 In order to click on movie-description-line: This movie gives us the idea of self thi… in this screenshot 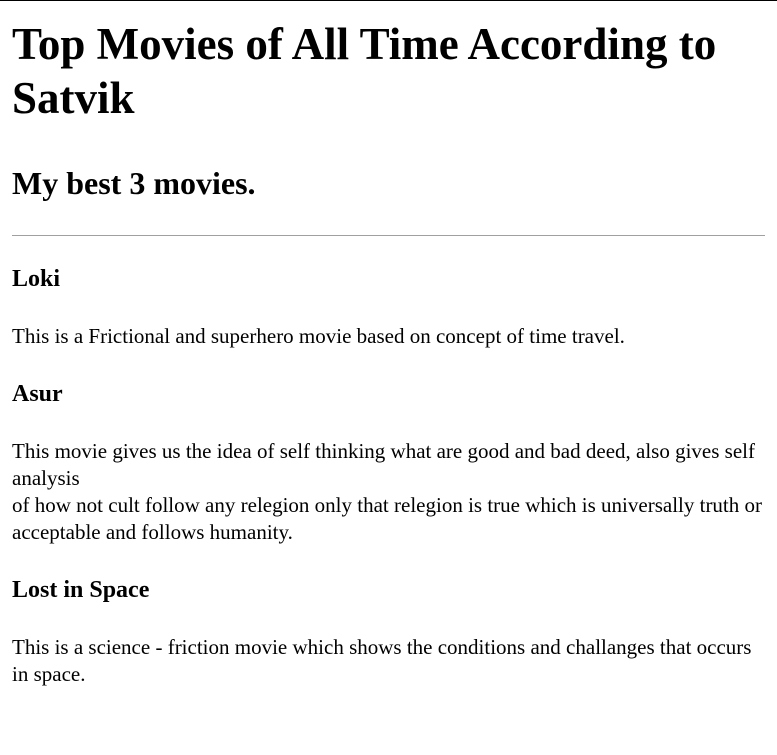, I will do `click(383, 464)`.